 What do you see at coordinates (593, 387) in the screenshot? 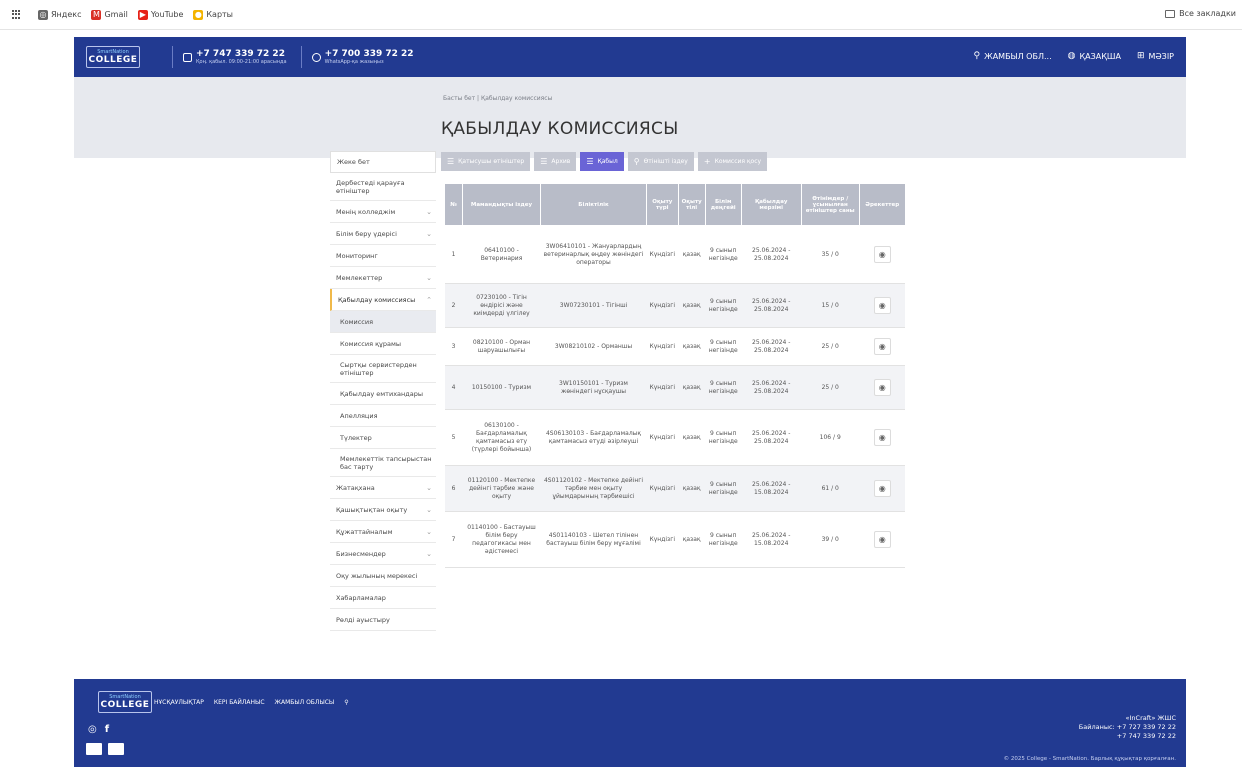
I see `cell-qual: 3W10150101 - Туризм жөніндегі нұсқаушы` at bounding box center [593, 387].